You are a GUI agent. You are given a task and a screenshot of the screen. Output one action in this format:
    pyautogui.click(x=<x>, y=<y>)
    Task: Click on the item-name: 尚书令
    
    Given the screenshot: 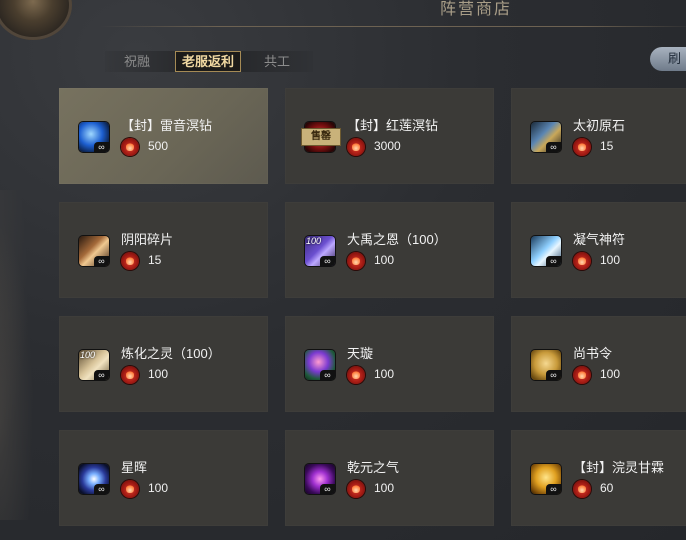 What is the action you would take?
    pyautogui.click(x=593, y=353)
    